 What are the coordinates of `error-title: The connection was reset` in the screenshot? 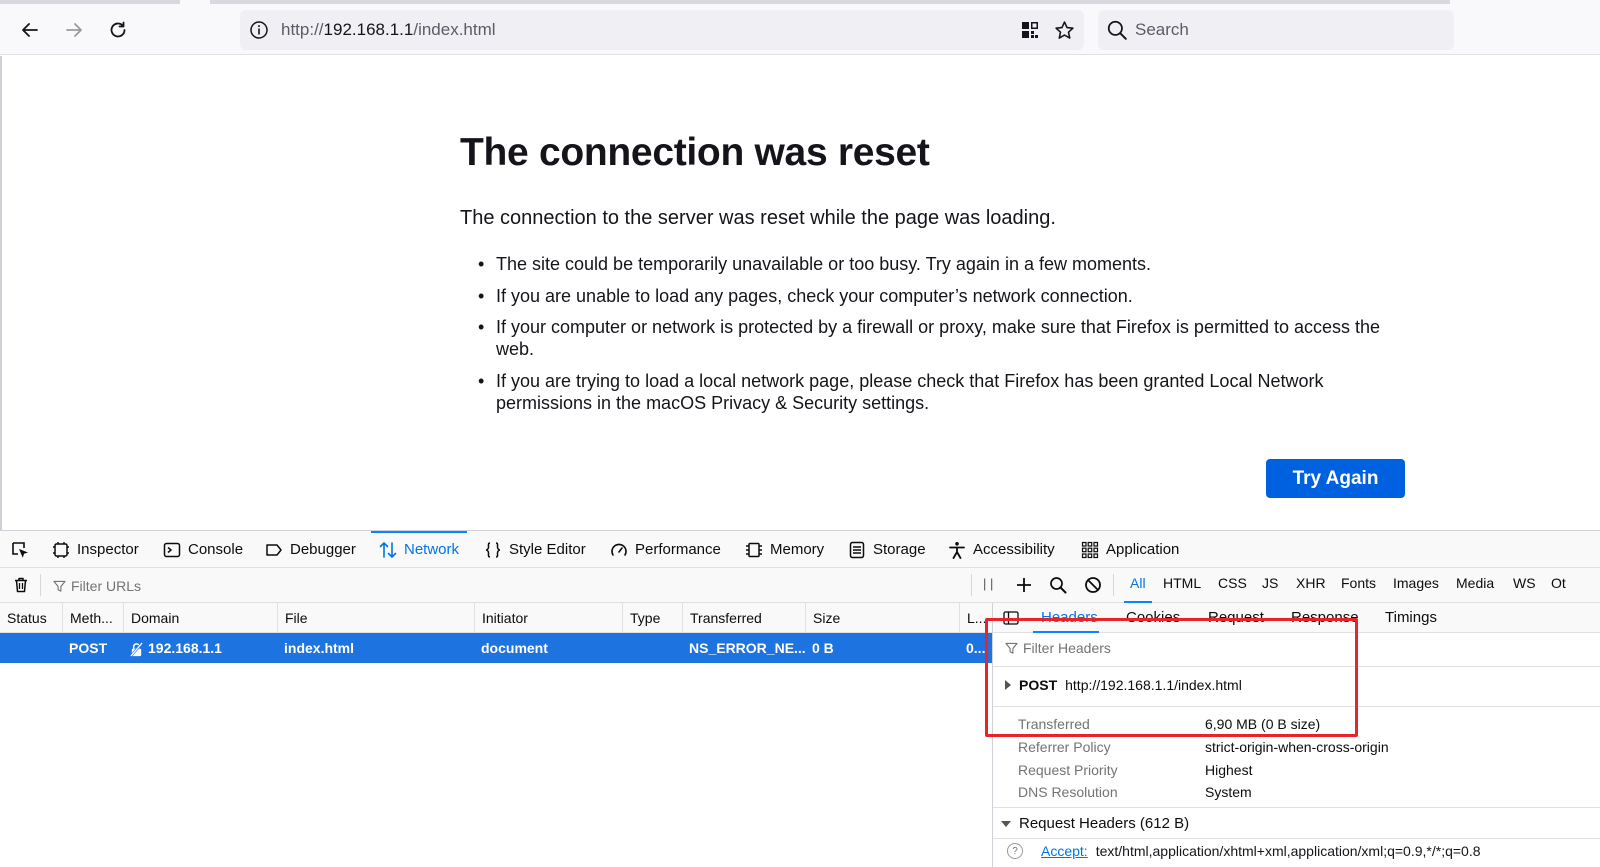 It's located at (695, 152).